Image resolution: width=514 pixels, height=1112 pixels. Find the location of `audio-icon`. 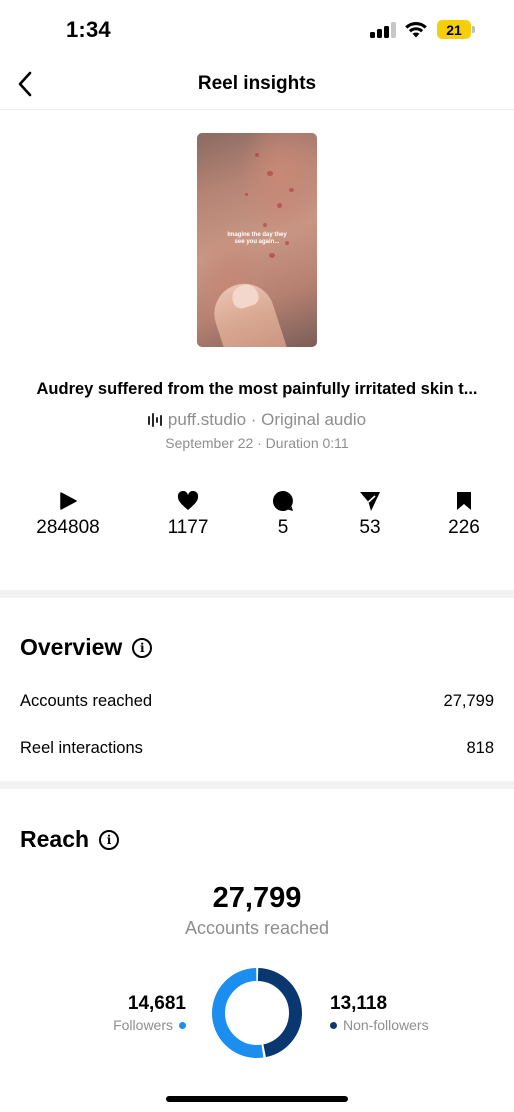

audio-icon is located at coordinates (154, 420).